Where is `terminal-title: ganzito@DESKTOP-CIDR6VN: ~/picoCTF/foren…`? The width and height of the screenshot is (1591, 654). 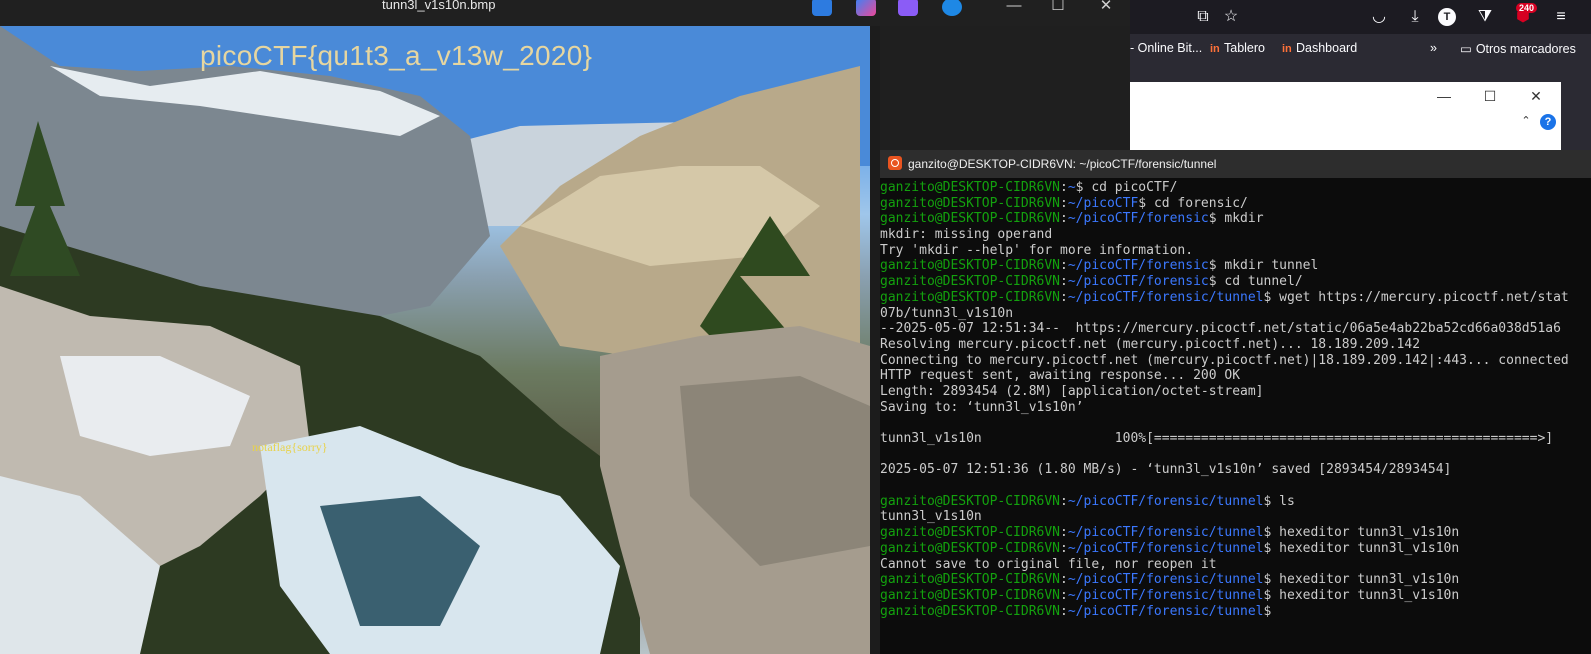
terminal-title: ganzito@DESKTOP-CIDR6VN: ~/picoCTF/foren… is located at coordinates (1062, 164).